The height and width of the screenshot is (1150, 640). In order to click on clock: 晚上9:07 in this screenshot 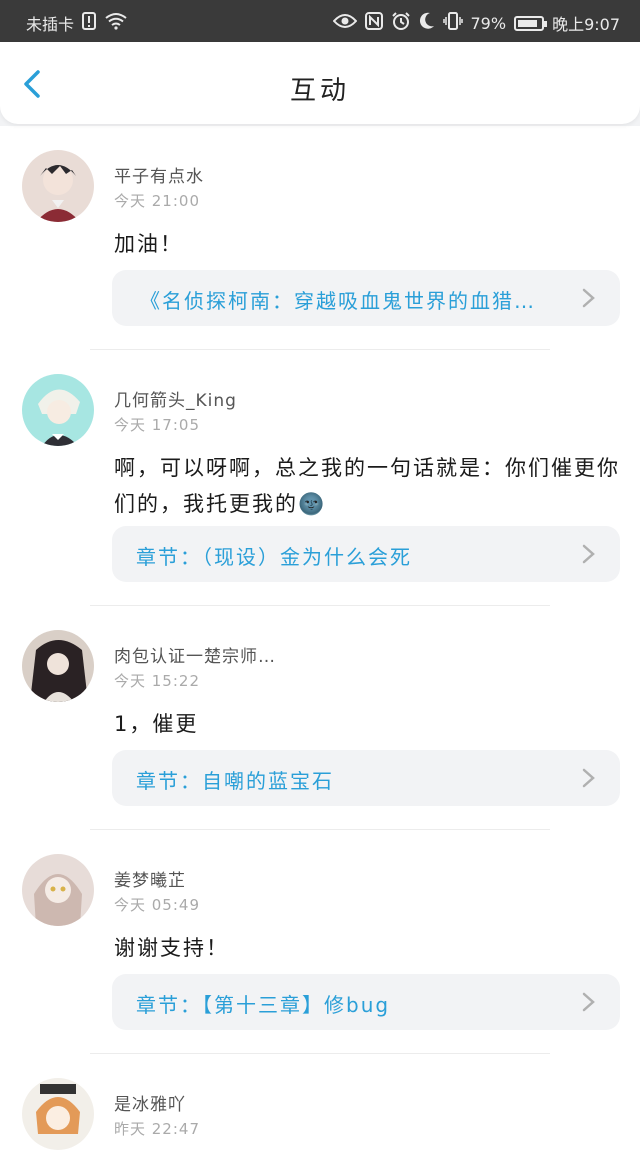, I will do `click(586, 24)`.